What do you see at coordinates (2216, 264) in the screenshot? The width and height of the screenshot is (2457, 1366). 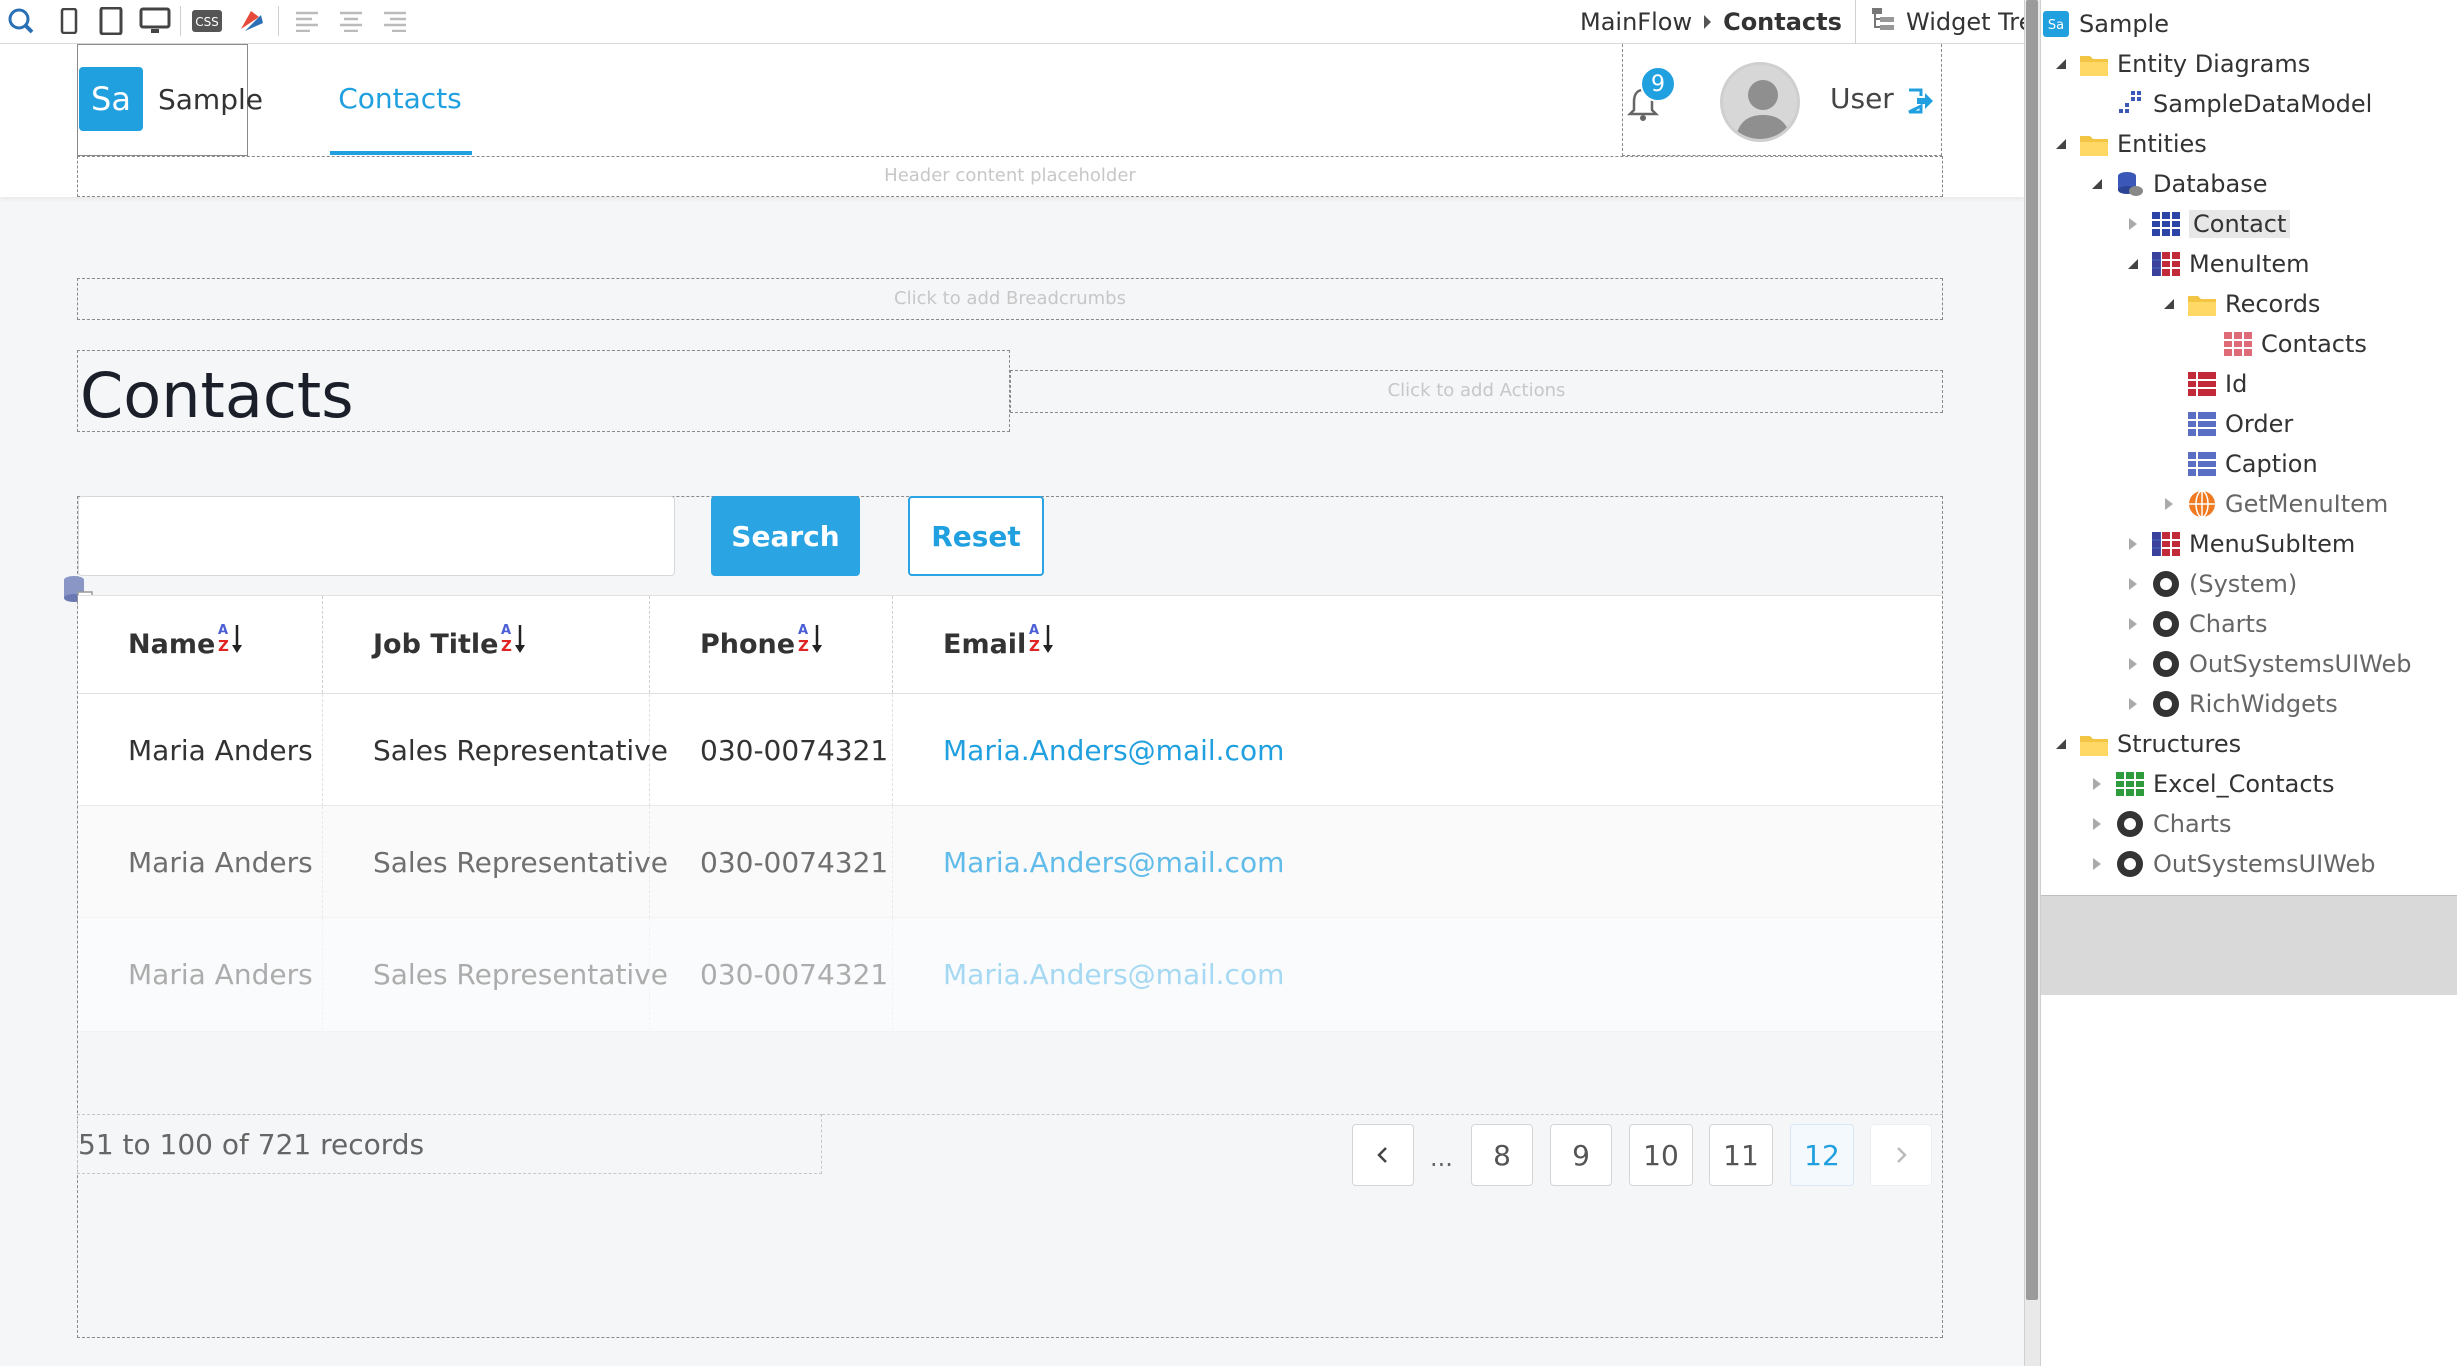 I see `tree-item-menuitem: MenuItem` at bounding box center [2216, 264].